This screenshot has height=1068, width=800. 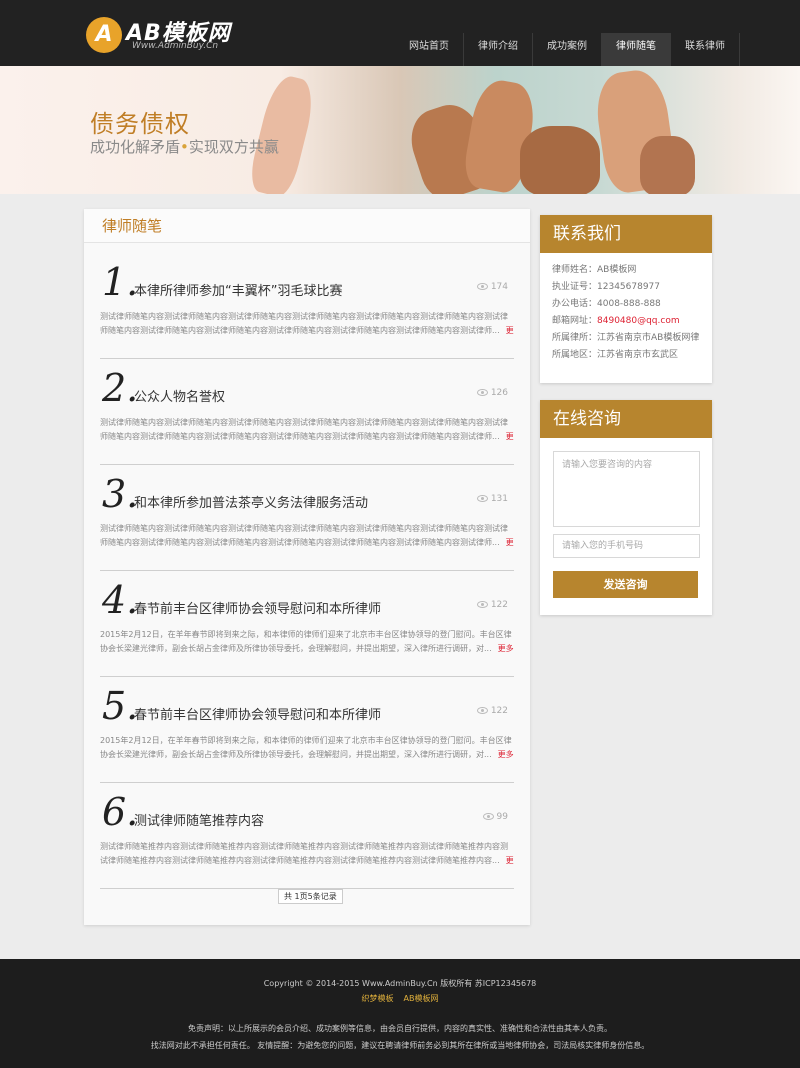 I want to click on item-number: 5., so click(x=120, y=706).